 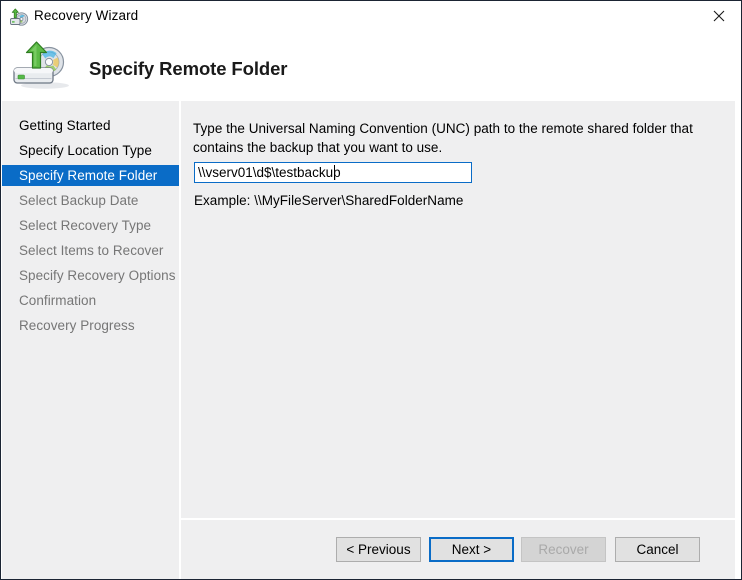 What do you see at coordinates (90, 325) in the screenshot?
I see `sidebar-item-recovery-progress: Recovery Progress` at bounding box center [90, 325].